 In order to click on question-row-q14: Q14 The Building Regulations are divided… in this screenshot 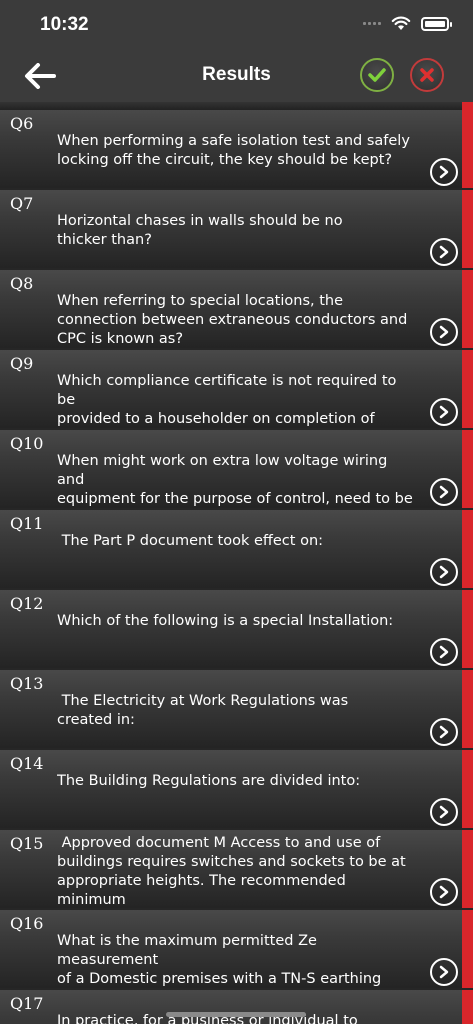, I will do `click(236, 789)`.